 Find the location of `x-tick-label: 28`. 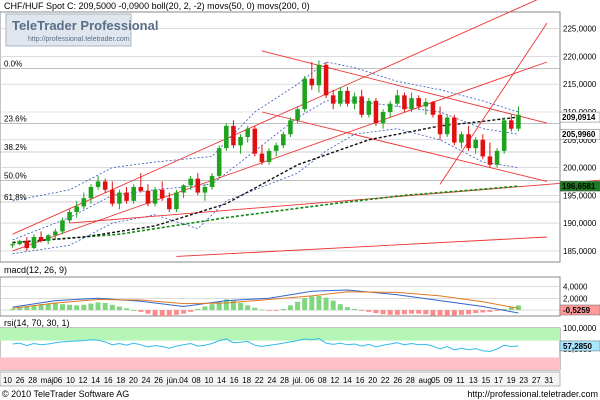

x-tick-label: 28 is located at coordinates (32, 380).